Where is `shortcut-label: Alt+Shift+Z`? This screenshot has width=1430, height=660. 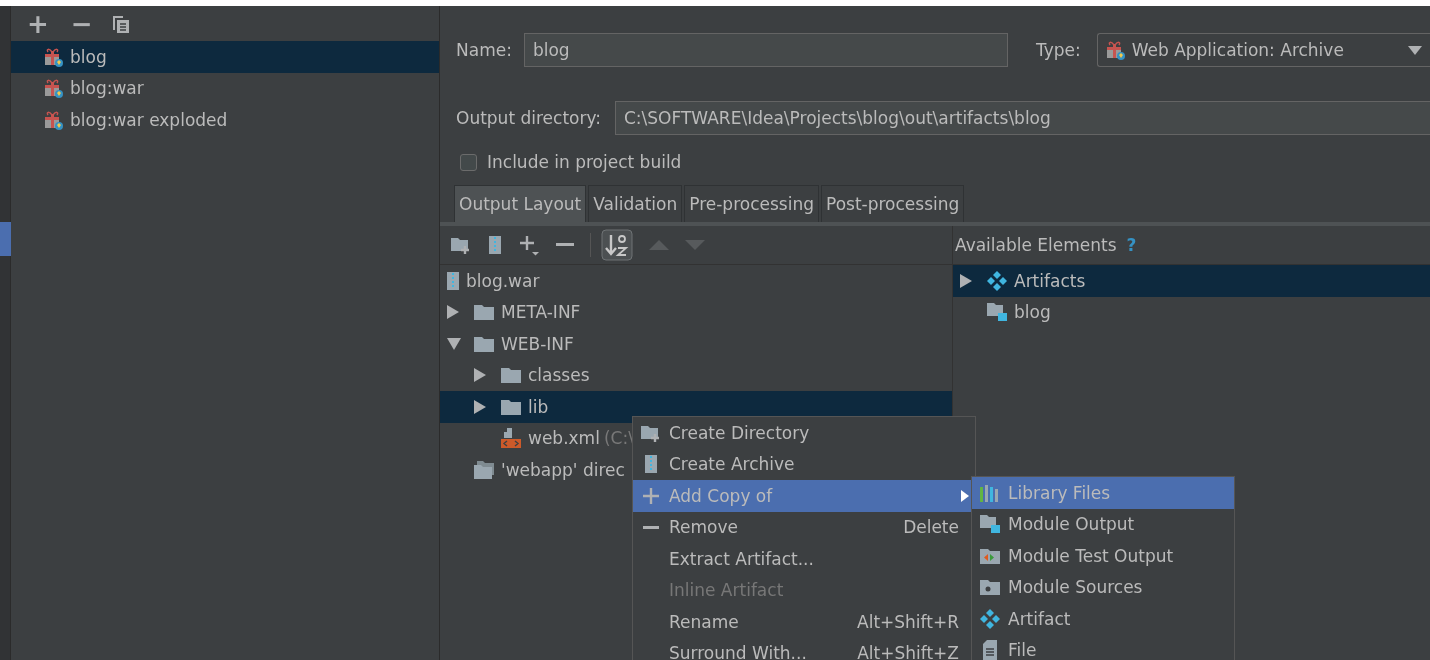
shortcut-label: Alt+Shift+Z is located at coordinates (908, 651).